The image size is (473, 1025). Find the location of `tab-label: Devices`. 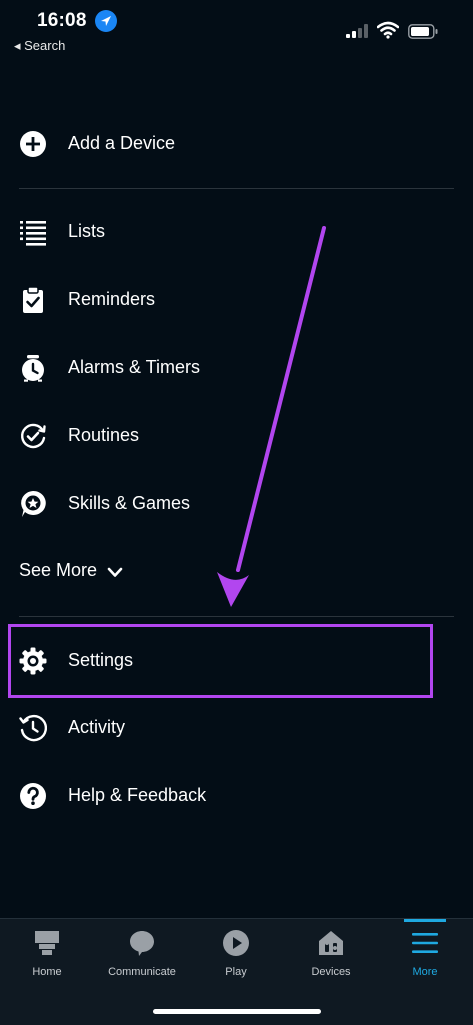

tab-label: Devices is located at coordinates (331, 972).